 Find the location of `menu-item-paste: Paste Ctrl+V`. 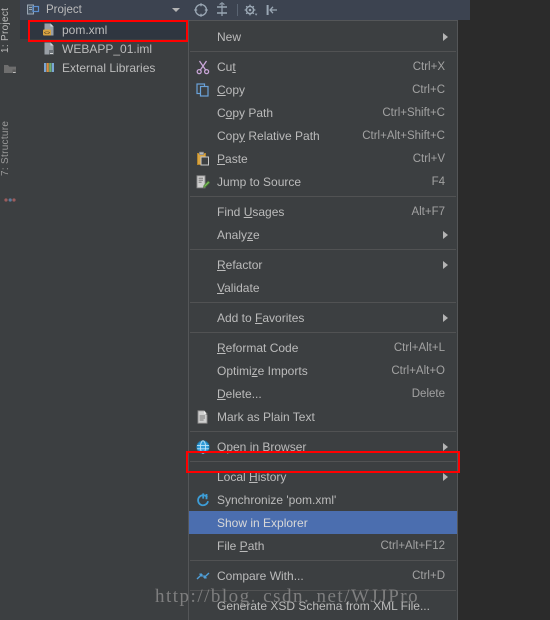

menu-item-paste: Paste Ctrl+V is located at coordinates (323, 158).